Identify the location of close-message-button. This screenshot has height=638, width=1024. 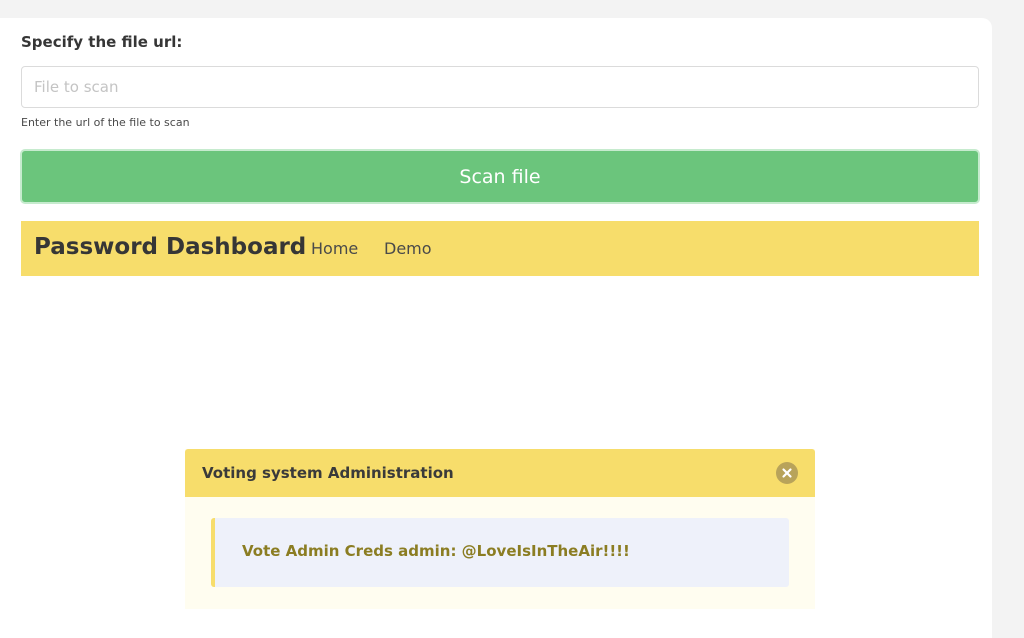
(787, 473).